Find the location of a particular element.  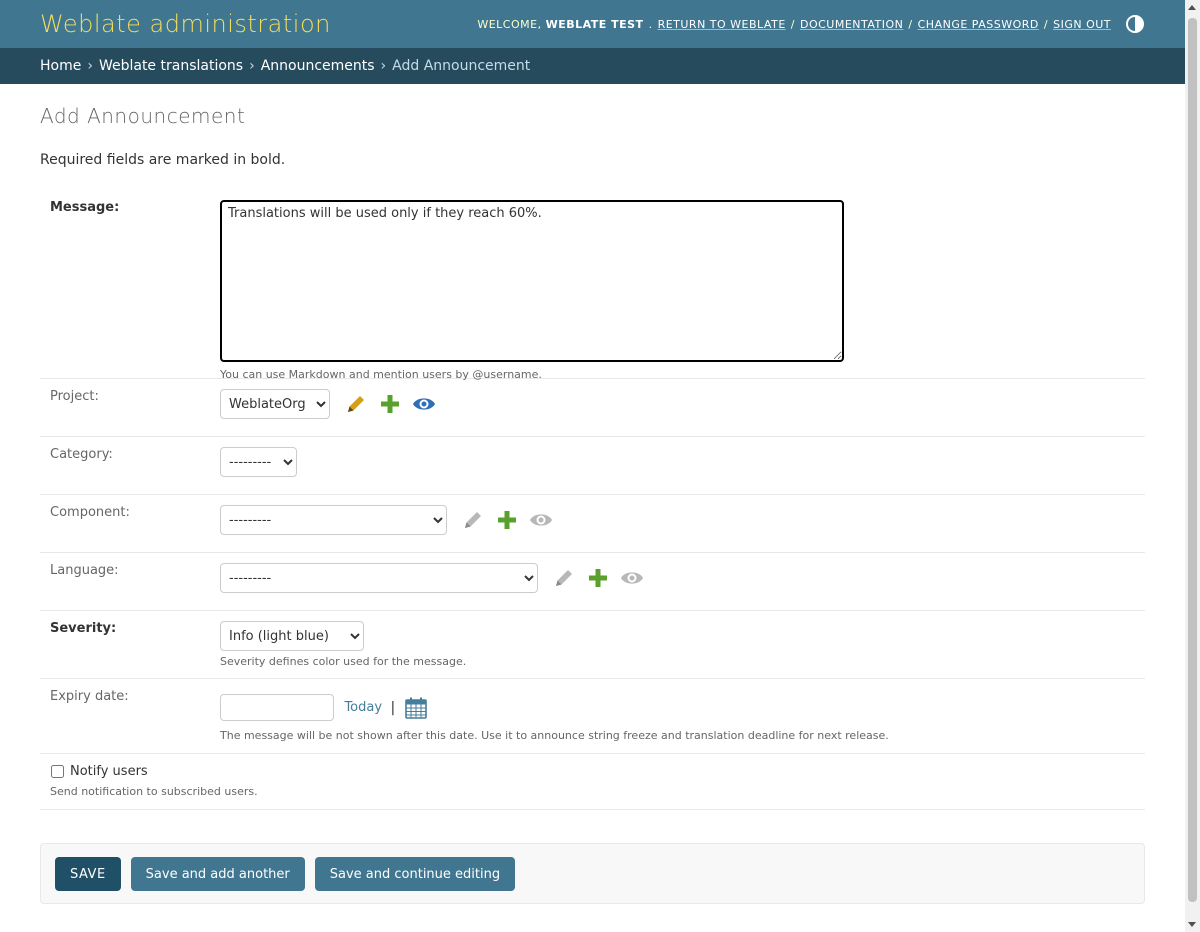

category-label: Category: is located at coordinates (81, 454).